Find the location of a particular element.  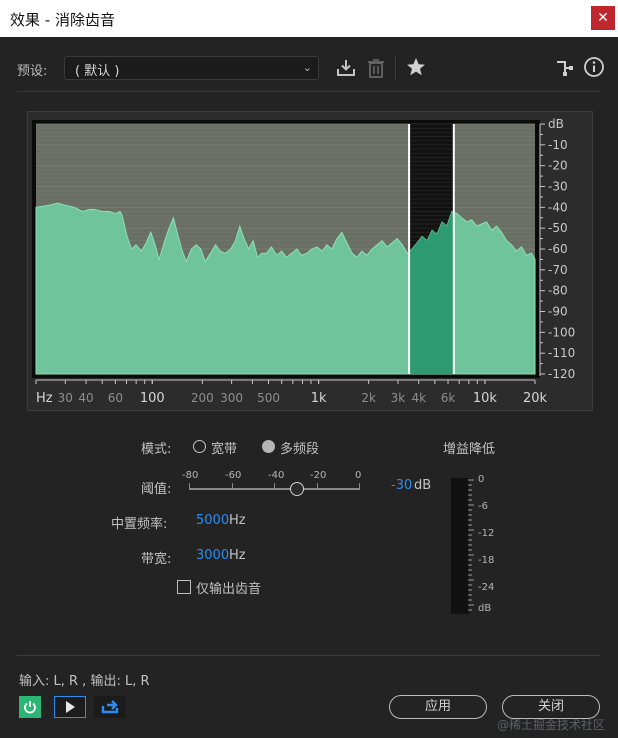

output-sibilance-only-checkbox is located at coordinates (184, 587).